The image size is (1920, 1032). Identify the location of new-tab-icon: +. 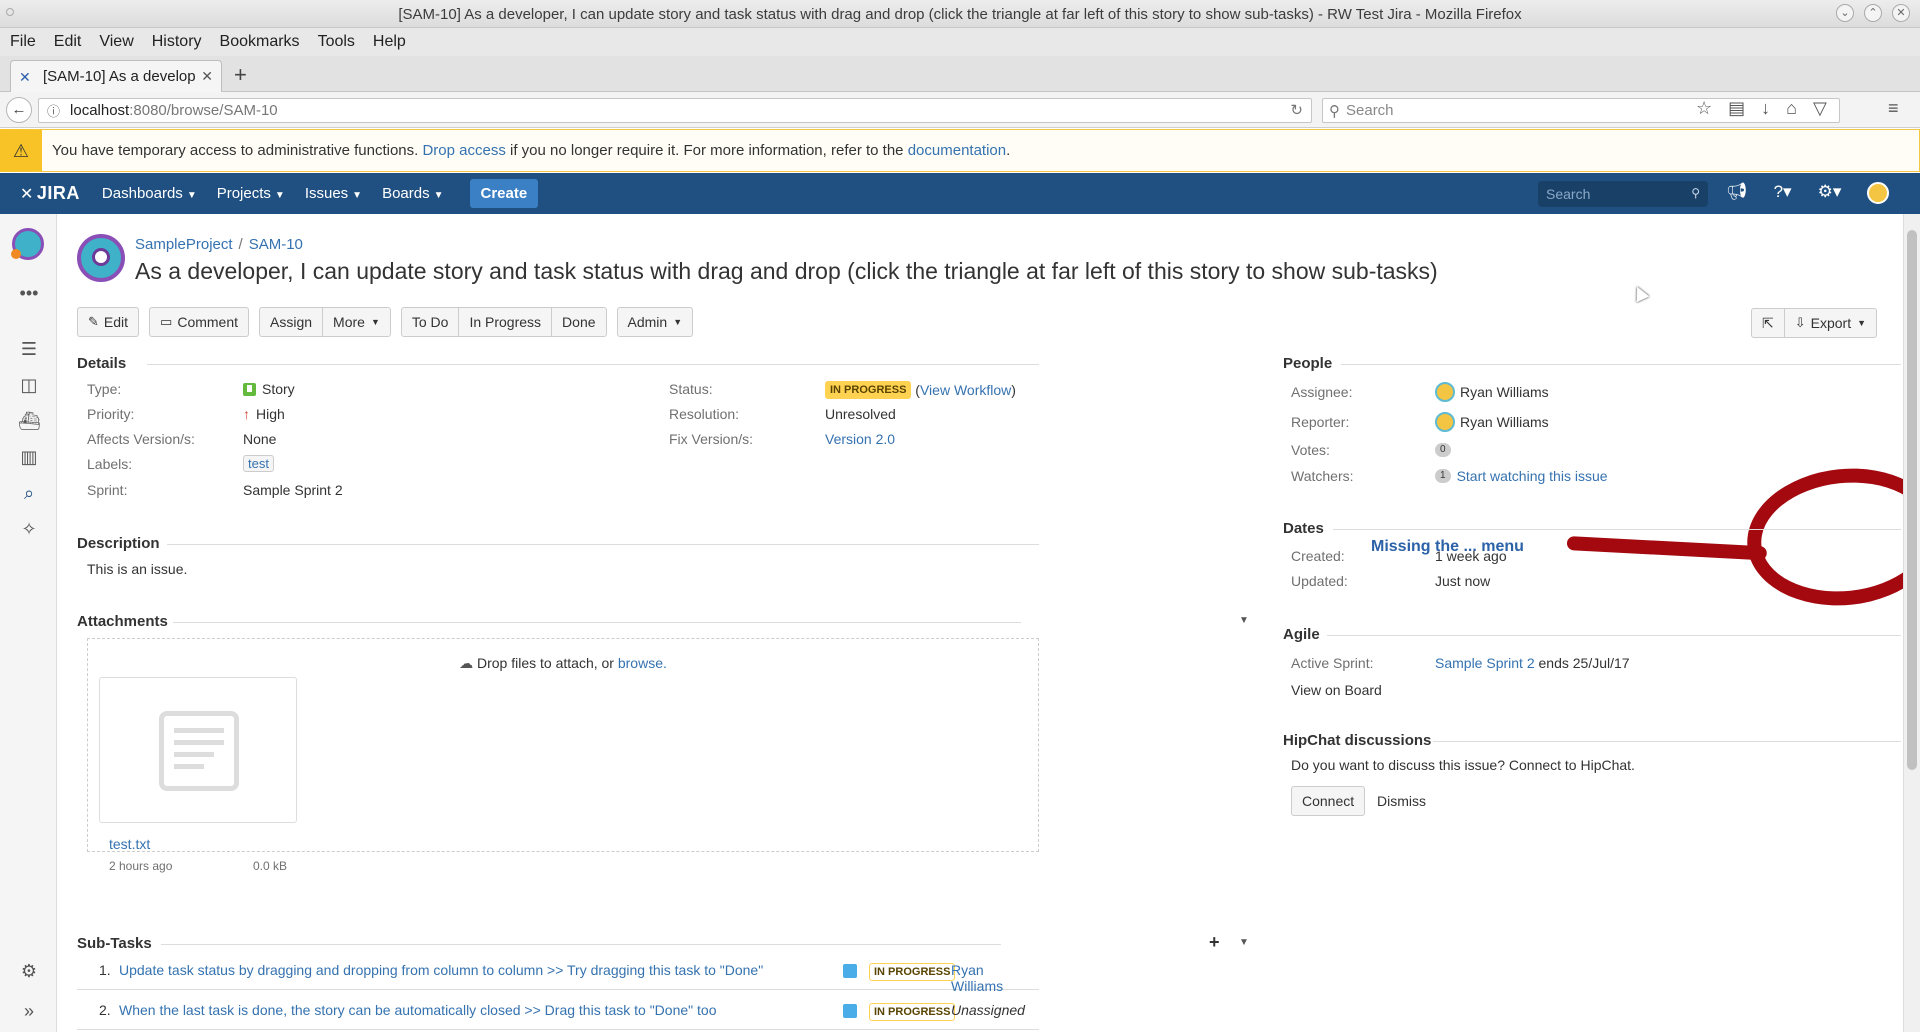
(240, 75).